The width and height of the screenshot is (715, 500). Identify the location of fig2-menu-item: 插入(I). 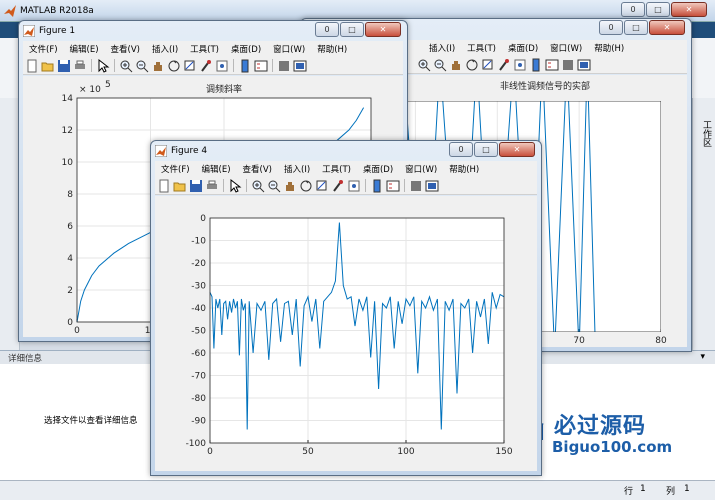
(442, 48).